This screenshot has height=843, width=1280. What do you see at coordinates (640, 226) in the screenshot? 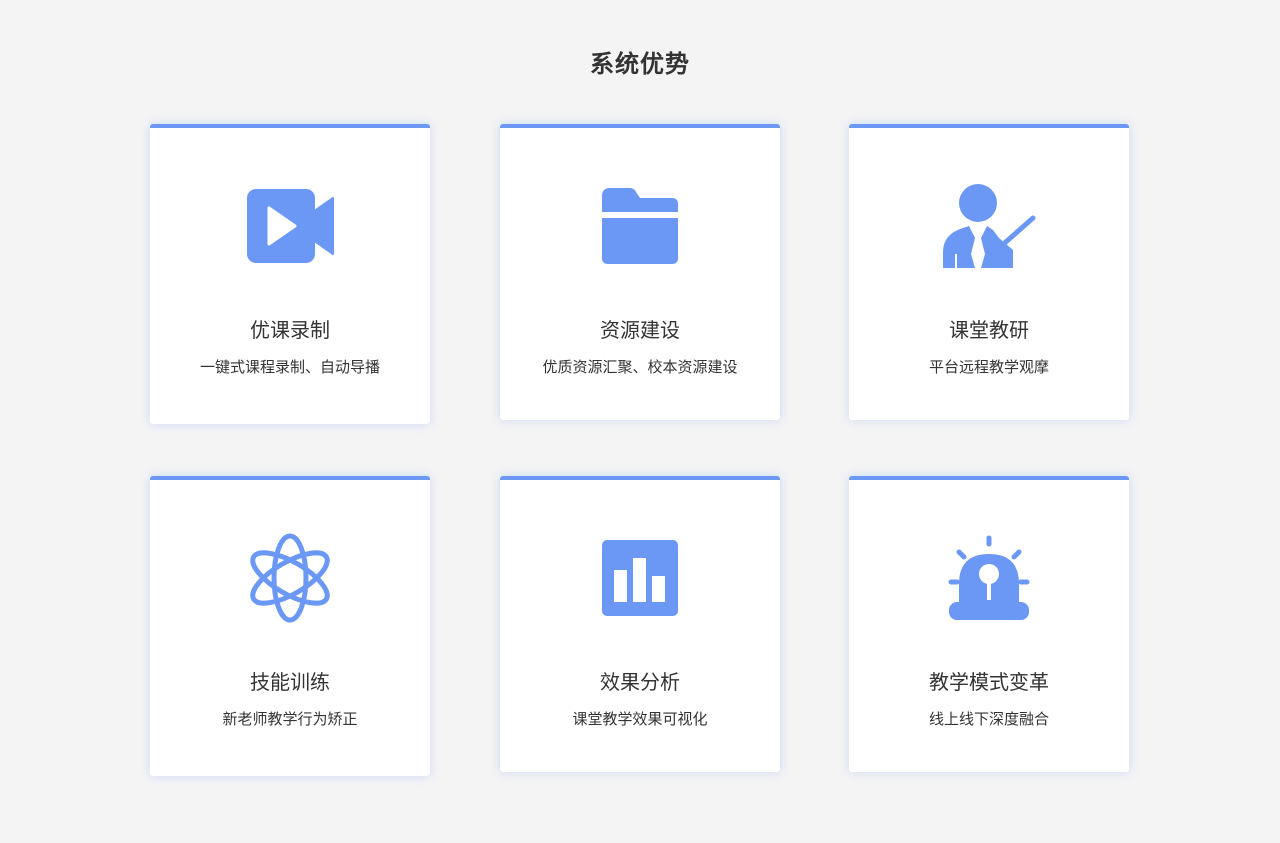
I see `folder-icon` at bounding box center [640, 226].